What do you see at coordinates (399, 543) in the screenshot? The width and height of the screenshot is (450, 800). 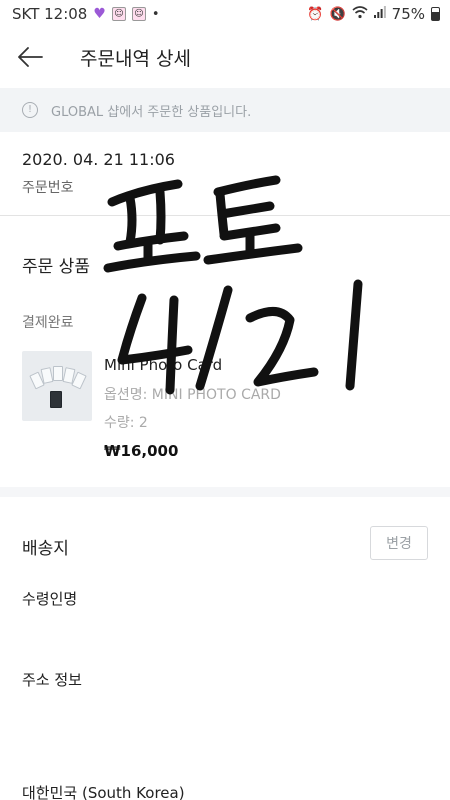 I see `change-address-button: 변경` at bounding box center [399, 543].